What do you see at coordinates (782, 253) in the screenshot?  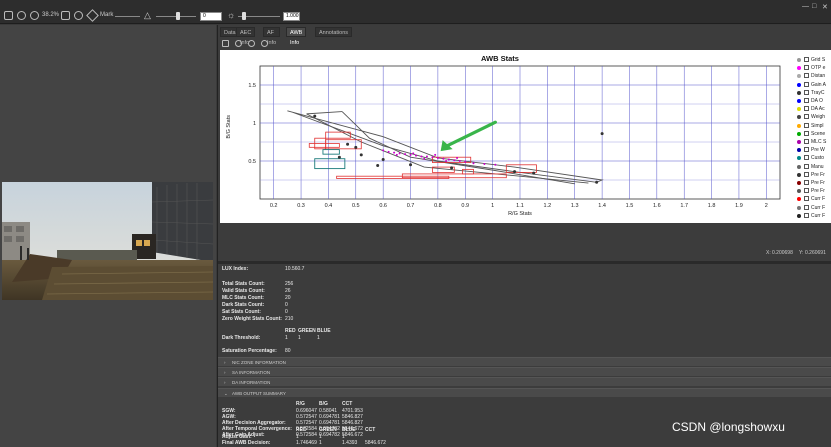 I see `x-coord-value: 0.200698` at bounding box center [782, 253].